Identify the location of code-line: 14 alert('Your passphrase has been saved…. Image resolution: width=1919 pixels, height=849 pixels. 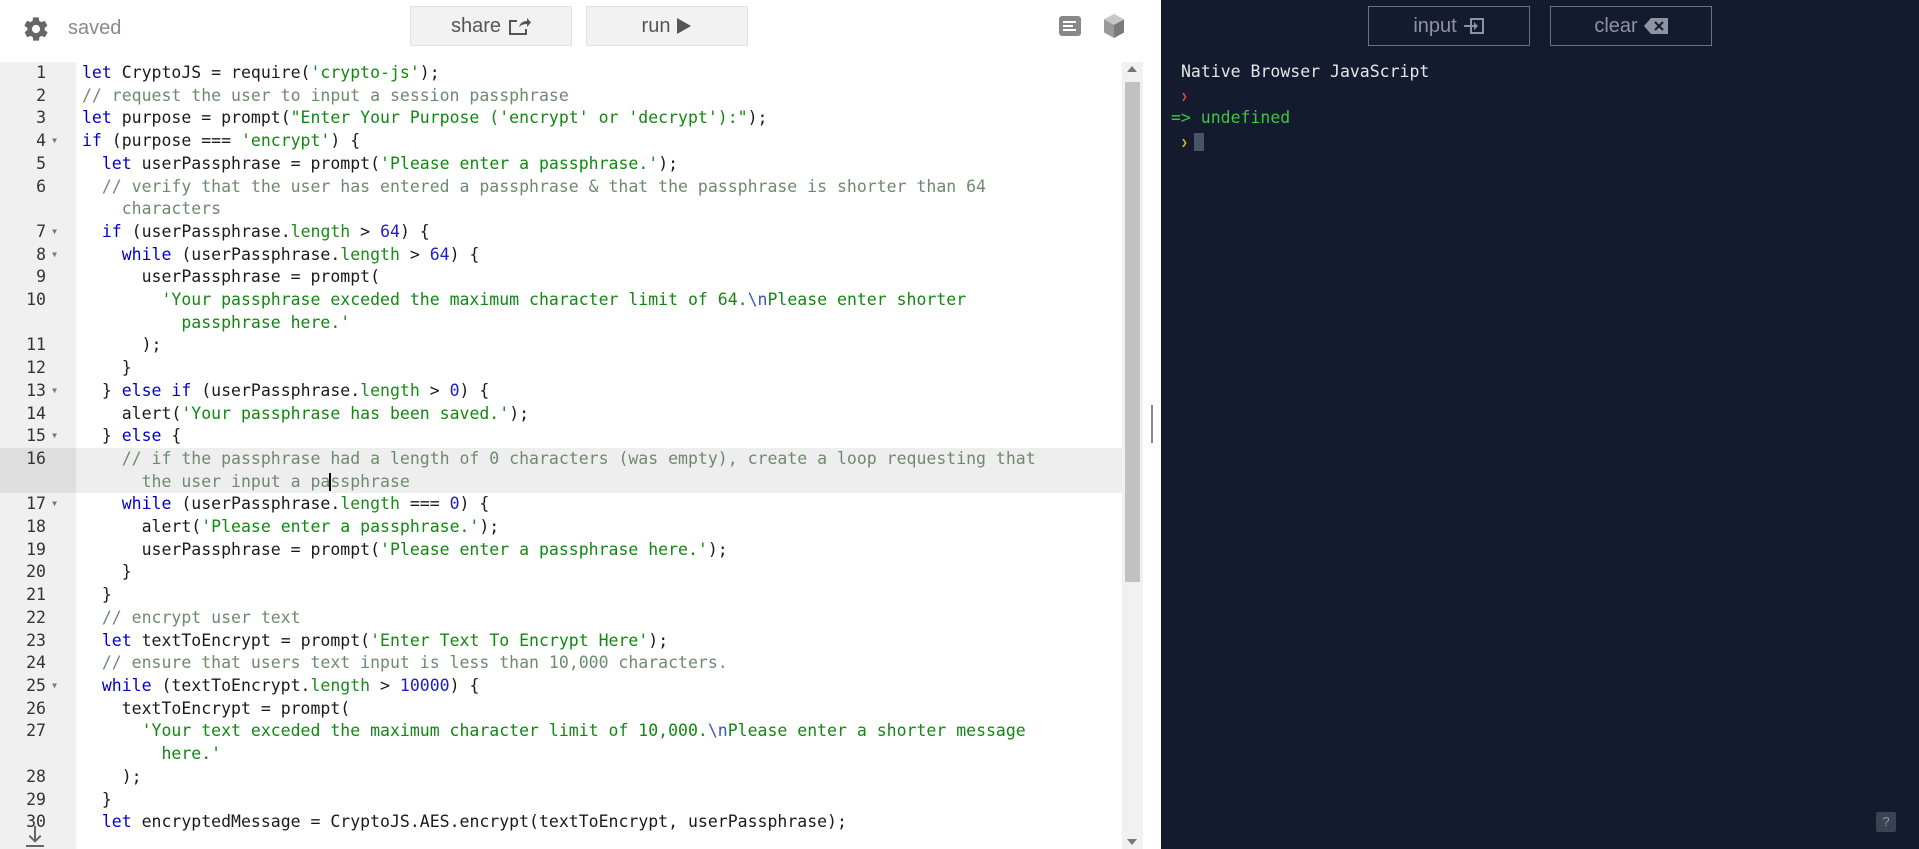
(561, 414).